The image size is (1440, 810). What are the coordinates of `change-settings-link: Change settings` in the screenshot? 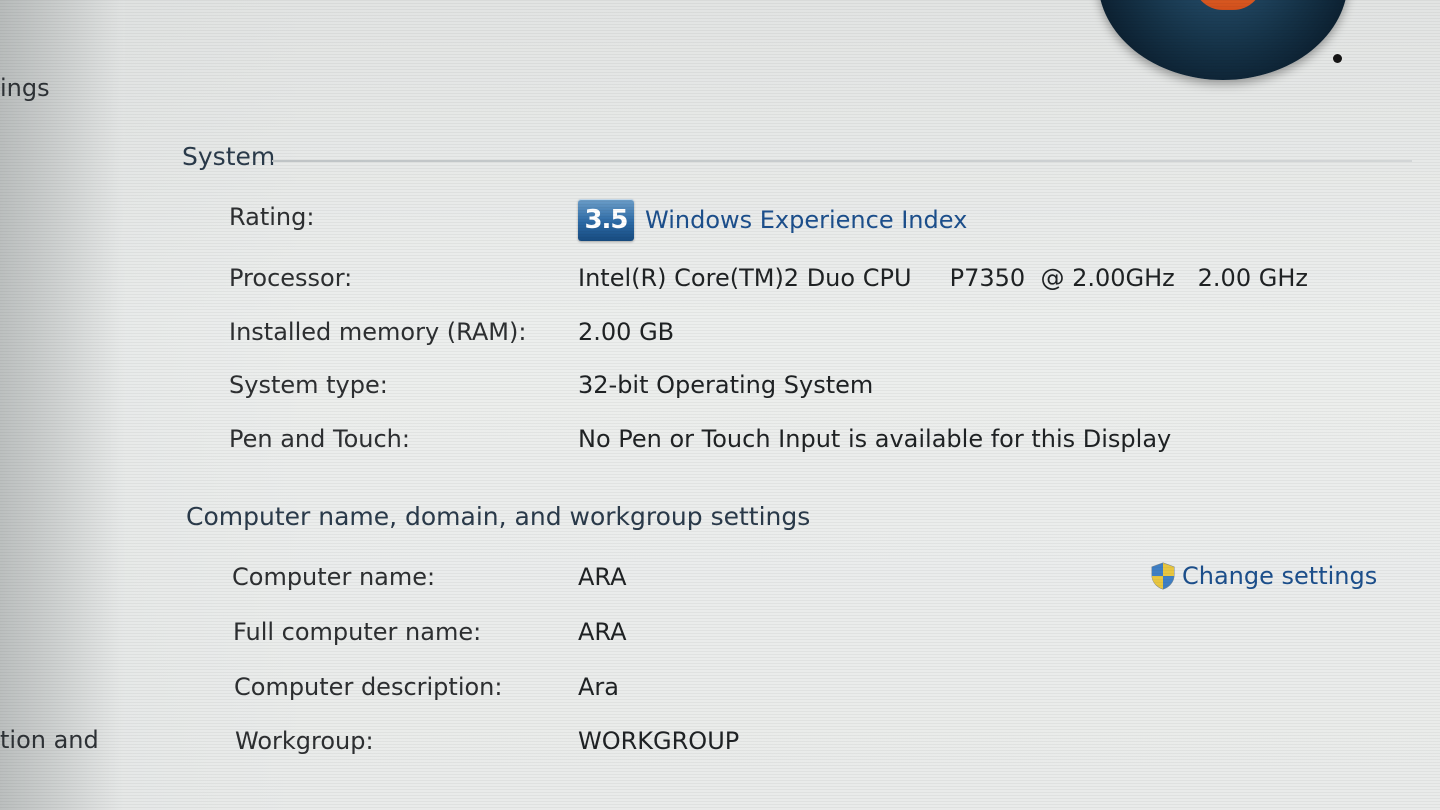 It's located at (1279, 576).